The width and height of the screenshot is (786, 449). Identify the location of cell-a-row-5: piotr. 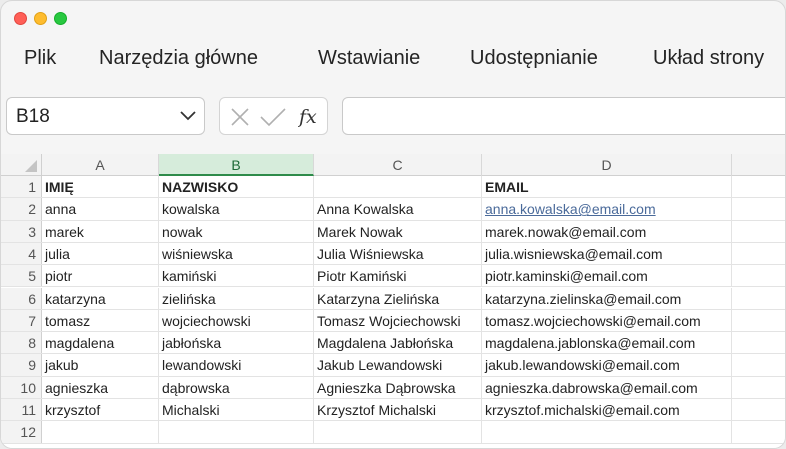
(100, 276).